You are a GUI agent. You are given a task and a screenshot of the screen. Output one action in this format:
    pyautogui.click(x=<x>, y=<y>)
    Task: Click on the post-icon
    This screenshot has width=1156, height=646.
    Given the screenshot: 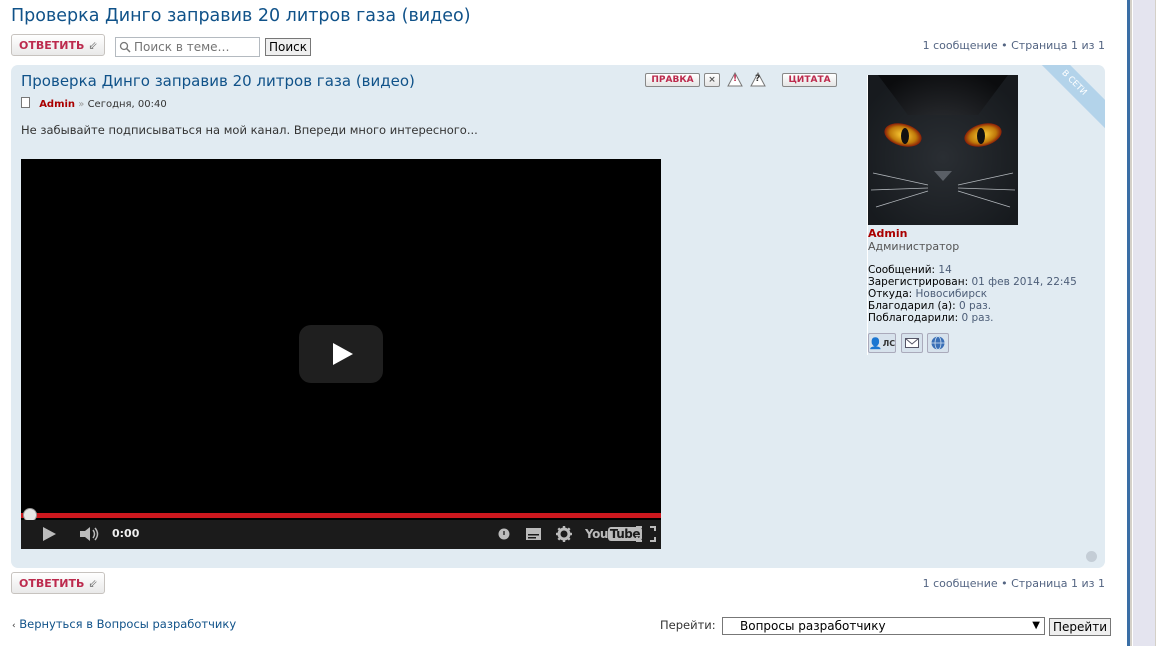 What is the action you would take?
    pyautogui.click(x=25, y=102)
    